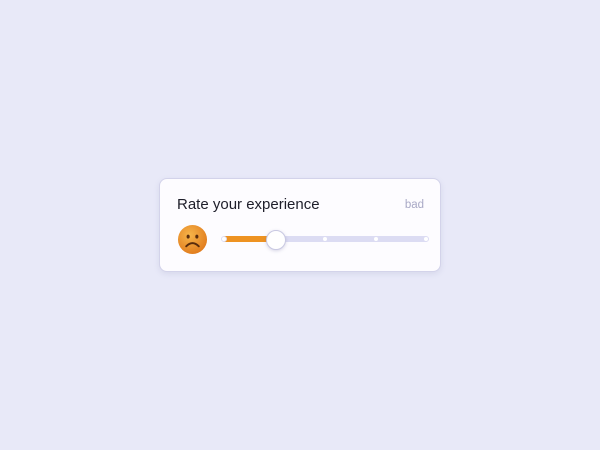 The image size is (600, 450). I want to click on frowning-face-icon, so click(192, 239).